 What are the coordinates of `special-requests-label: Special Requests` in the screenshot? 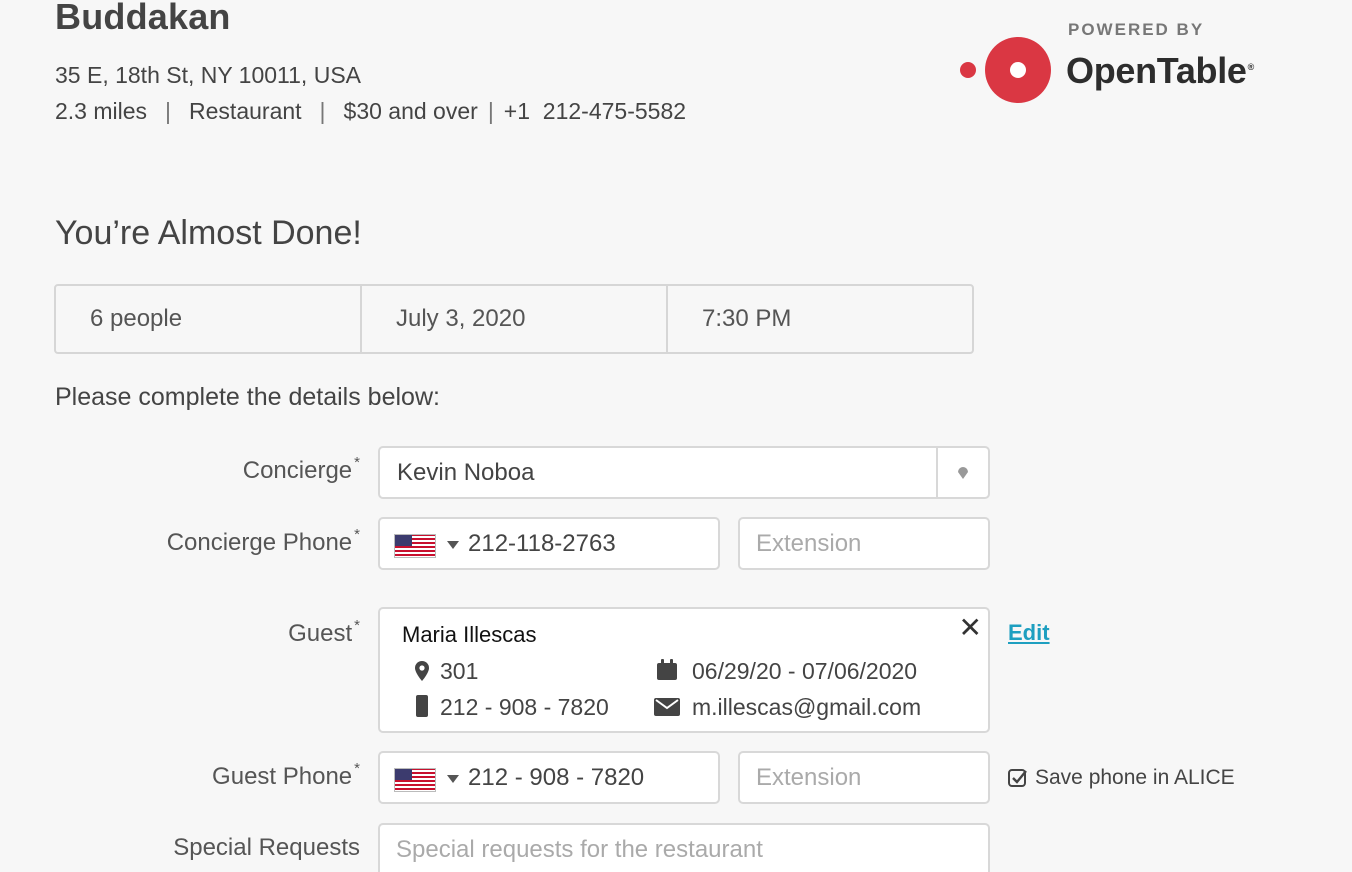 It's located at (266, 847).